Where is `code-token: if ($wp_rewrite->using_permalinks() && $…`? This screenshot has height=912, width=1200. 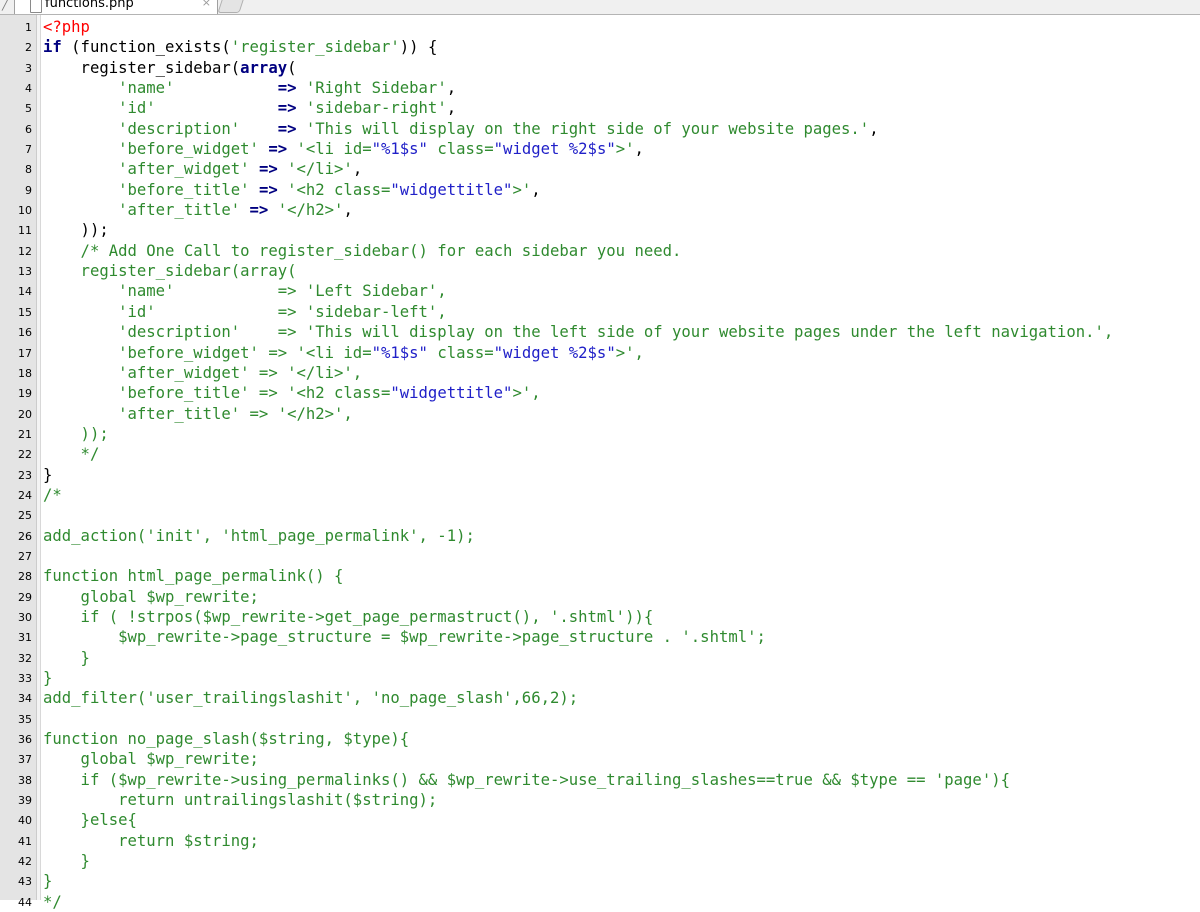
code-token: if ($wp_rewrite->using_permalinks() && $… is located at coordinates (526, 779).